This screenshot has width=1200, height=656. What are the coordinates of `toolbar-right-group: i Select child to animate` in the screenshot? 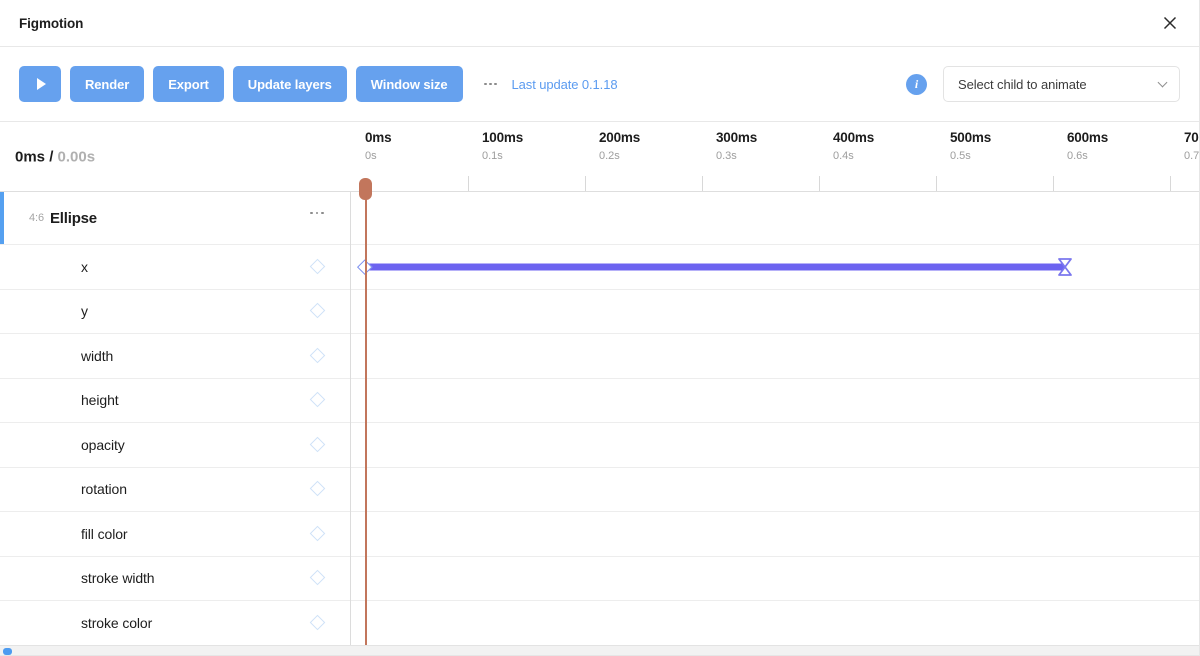 It's located at (1043, 84).